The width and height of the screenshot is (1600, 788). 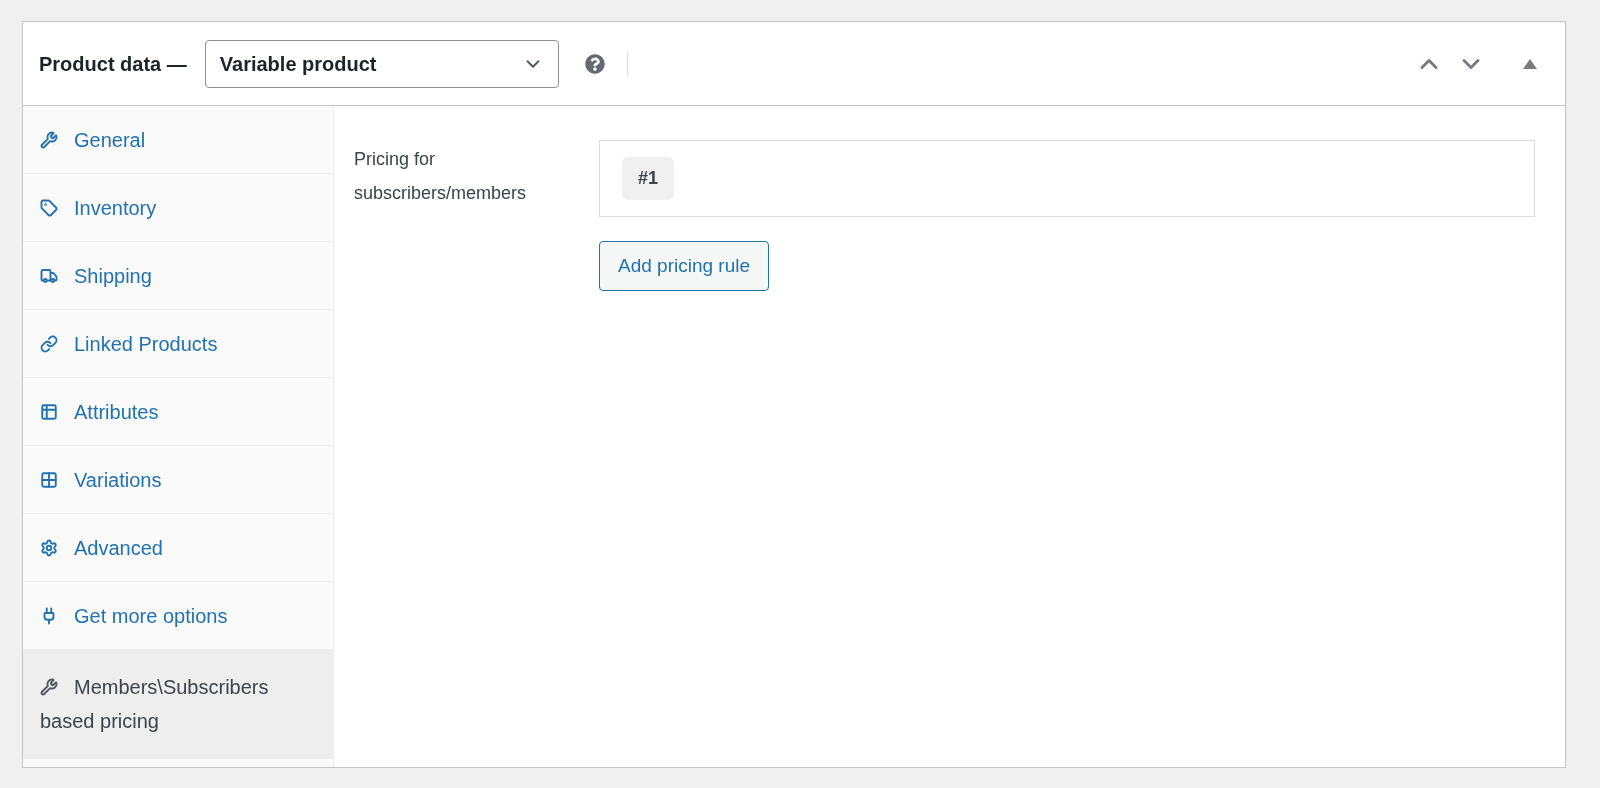 What do you see at coordinates (648, 178) in the screenshot?
I see `rule-number-tag: #1` at bounding box center [648, 178].